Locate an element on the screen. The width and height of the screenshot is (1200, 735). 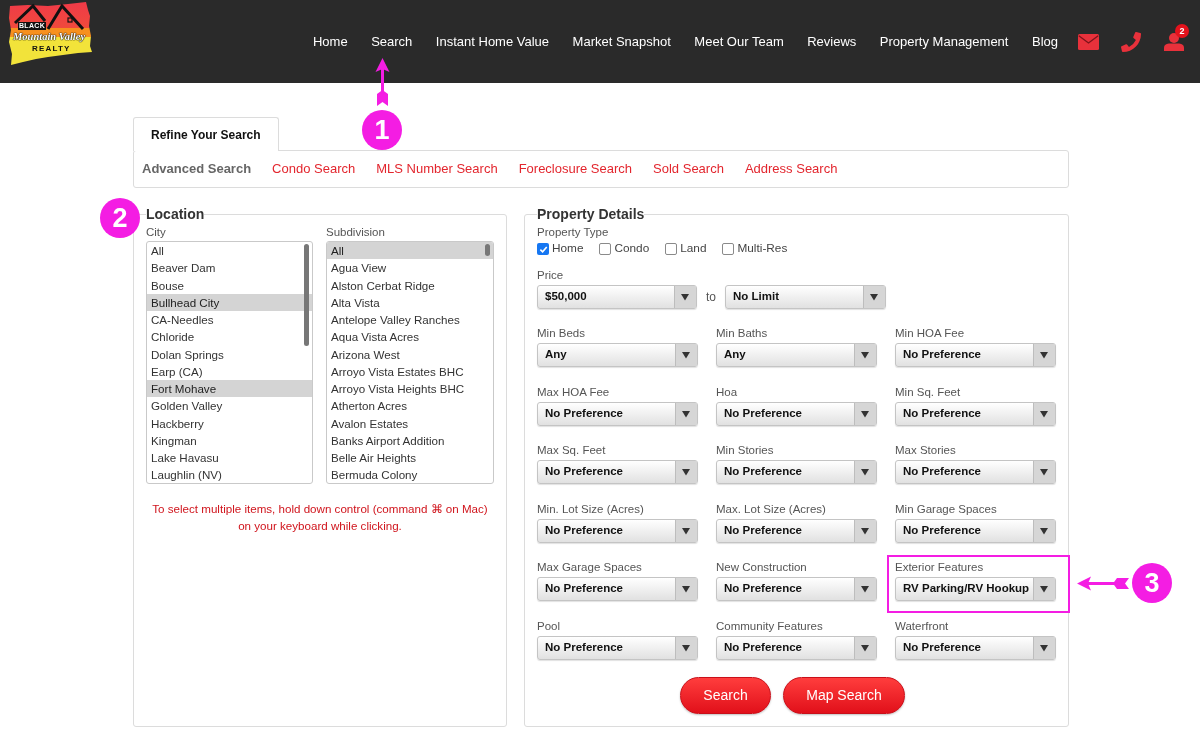
list-option: Atherton Acres is located at coordinates (410, 406).